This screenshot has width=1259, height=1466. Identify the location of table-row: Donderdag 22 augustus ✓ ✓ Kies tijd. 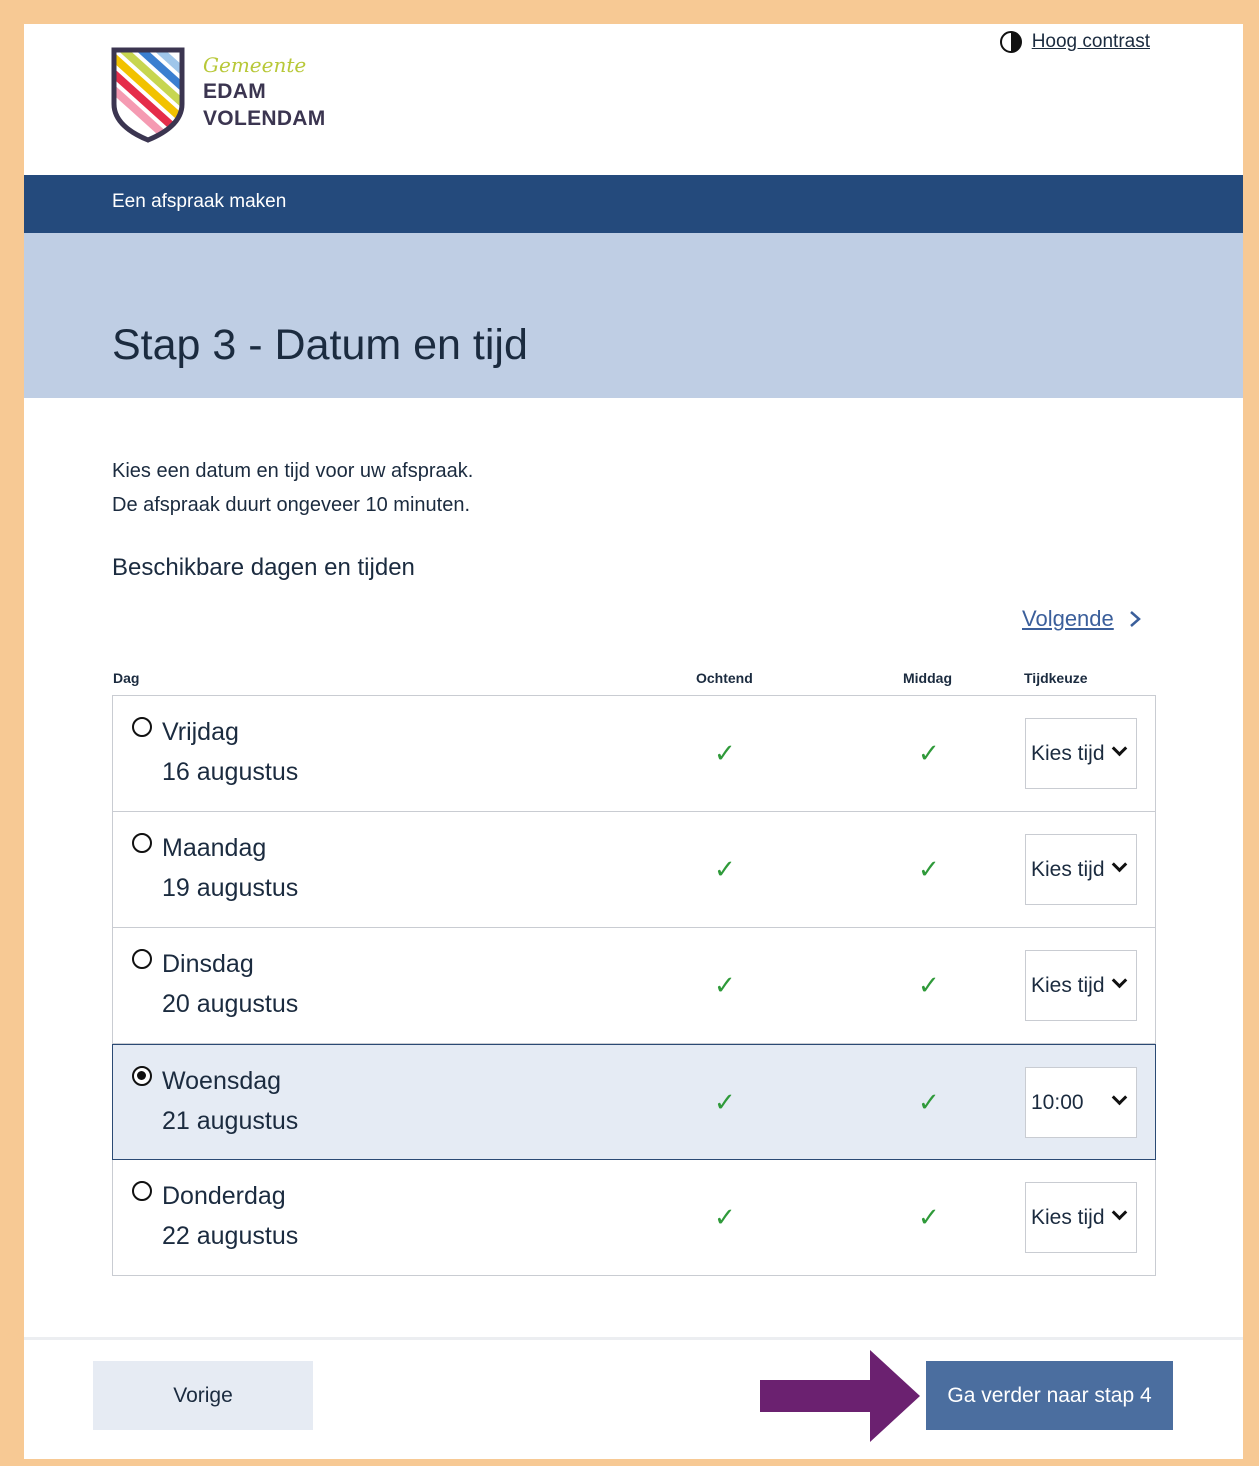
(634, 1218).